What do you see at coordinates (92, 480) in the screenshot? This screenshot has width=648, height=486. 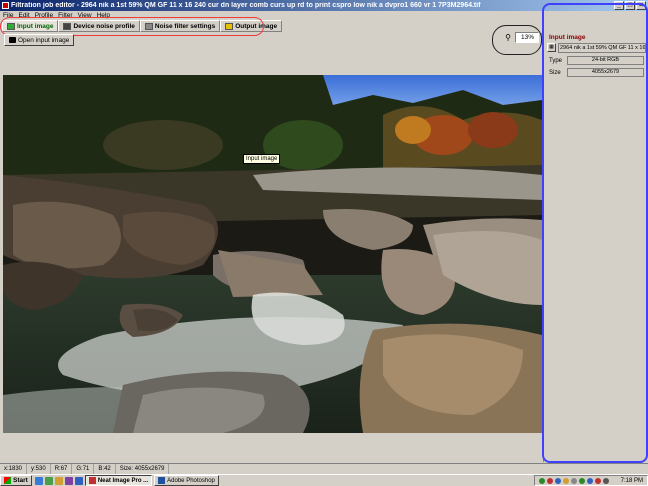 I see `neat-image-icon` at bounding box center [92, 480].